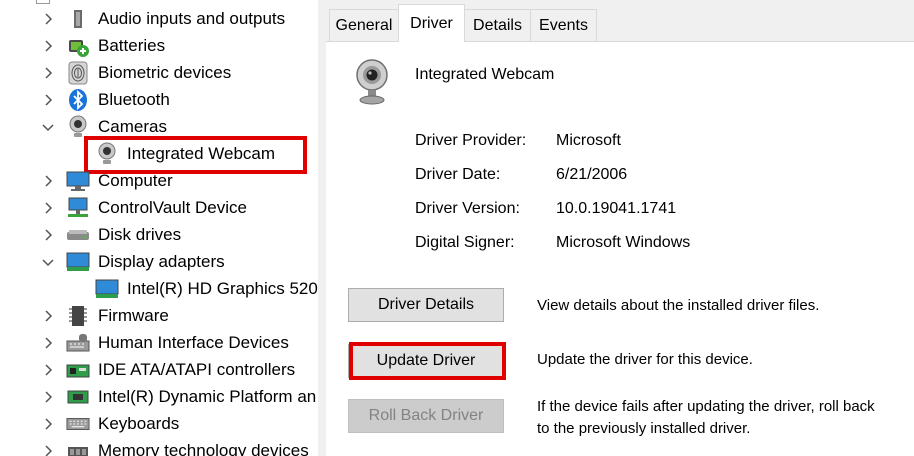  Describe the element at coordinates (426, 305) in the screenshot. I see `driver-details-button: Driver Details` at that location.